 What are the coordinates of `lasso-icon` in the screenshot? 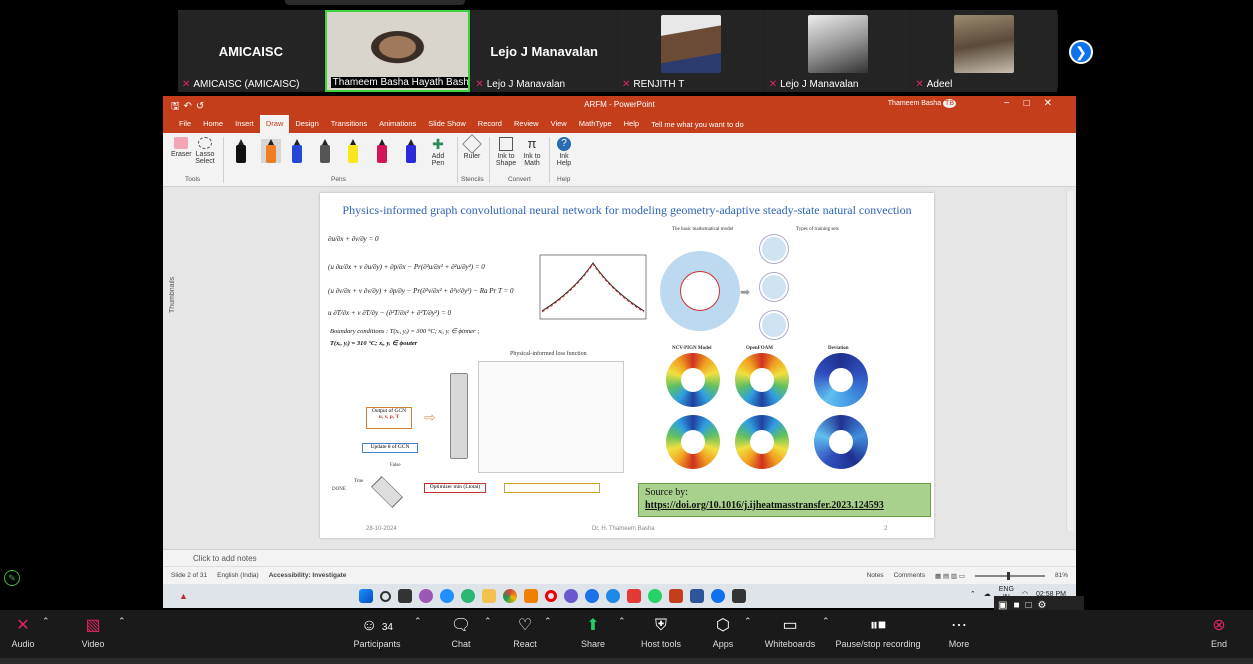 It's located at (205, 143).